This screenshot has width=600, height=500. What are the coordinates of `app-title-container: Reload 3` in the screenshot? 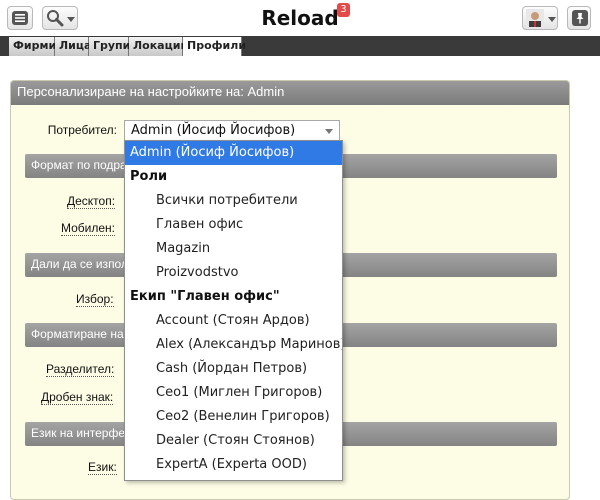 It's located at (305, 16).